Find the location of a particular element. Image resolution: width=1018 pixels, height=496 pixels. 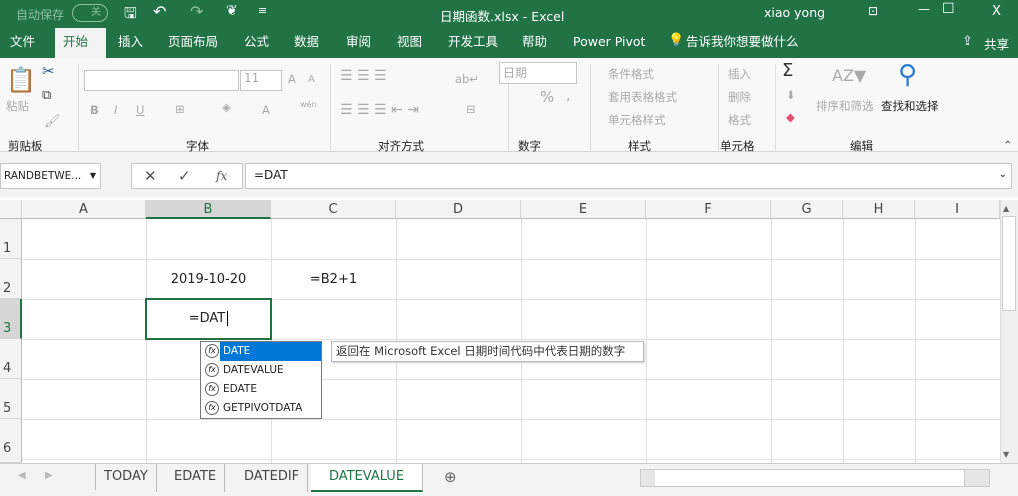

tab-power-pivot: Power Pivot is located at coordinates (609, 43).